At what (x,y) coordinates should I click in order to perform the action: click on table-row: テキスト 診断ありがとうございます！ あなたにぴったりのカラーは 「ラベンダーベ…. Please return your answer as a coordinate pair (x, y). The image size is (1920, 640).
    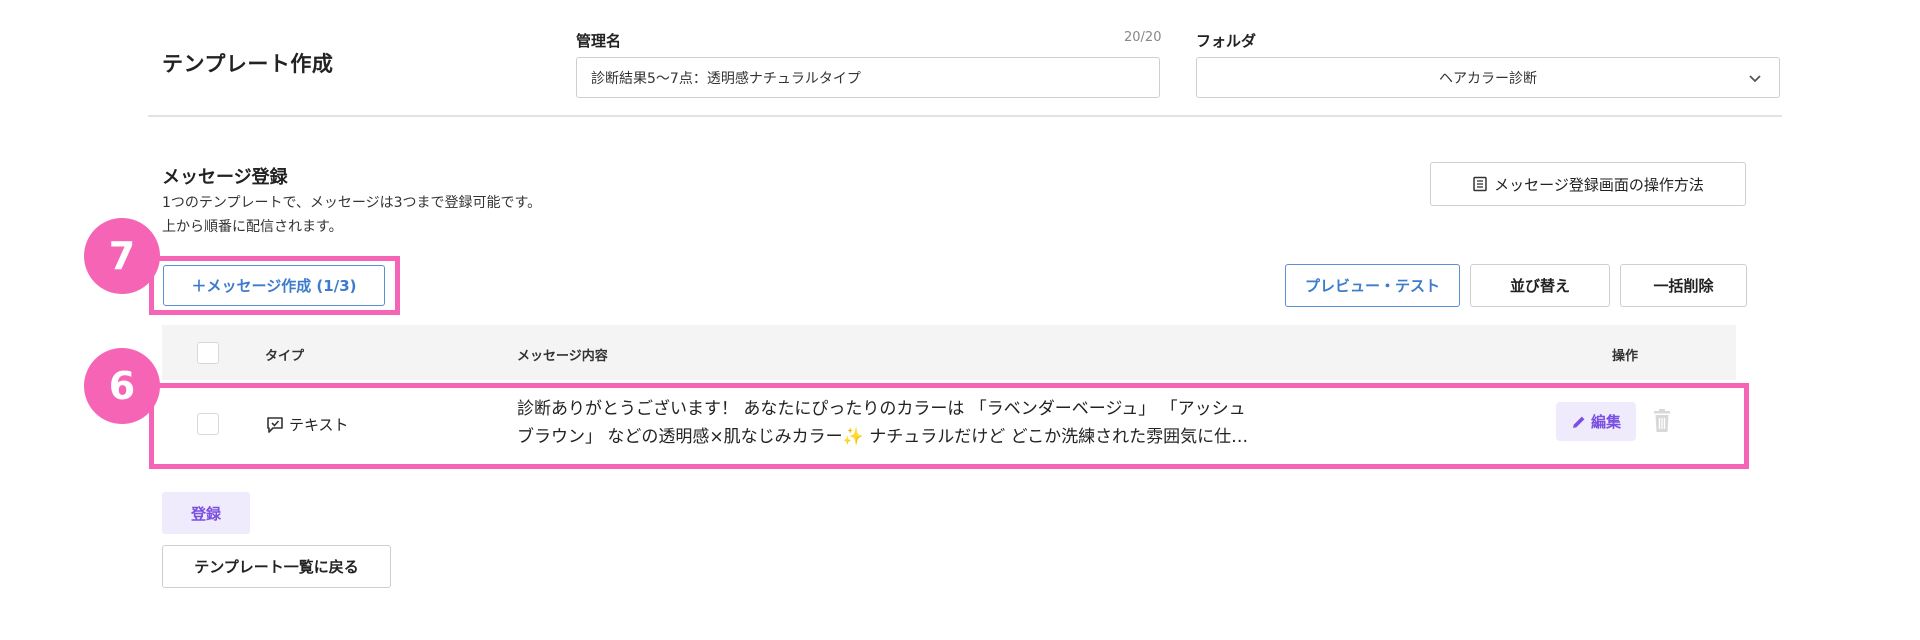
    Looking at the image, I should click on (949, 426).